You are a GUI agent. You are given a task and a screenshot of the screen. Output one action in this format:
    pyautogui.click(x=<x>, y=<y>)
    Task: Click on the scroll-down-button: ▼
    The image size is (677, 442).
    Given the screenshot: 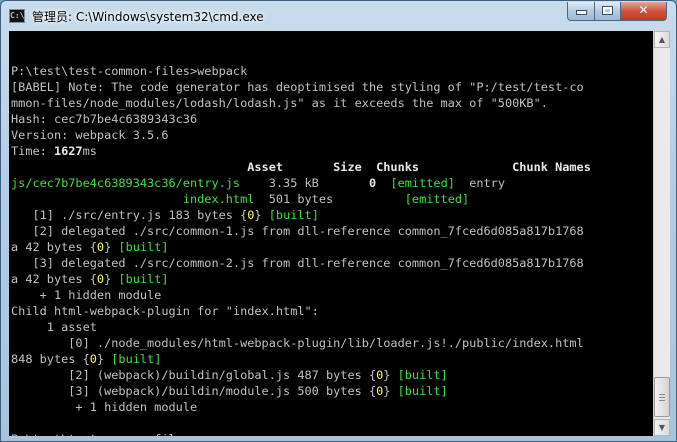 What is the action you would take?
    pyautogui.click(x=662, y=427)
    